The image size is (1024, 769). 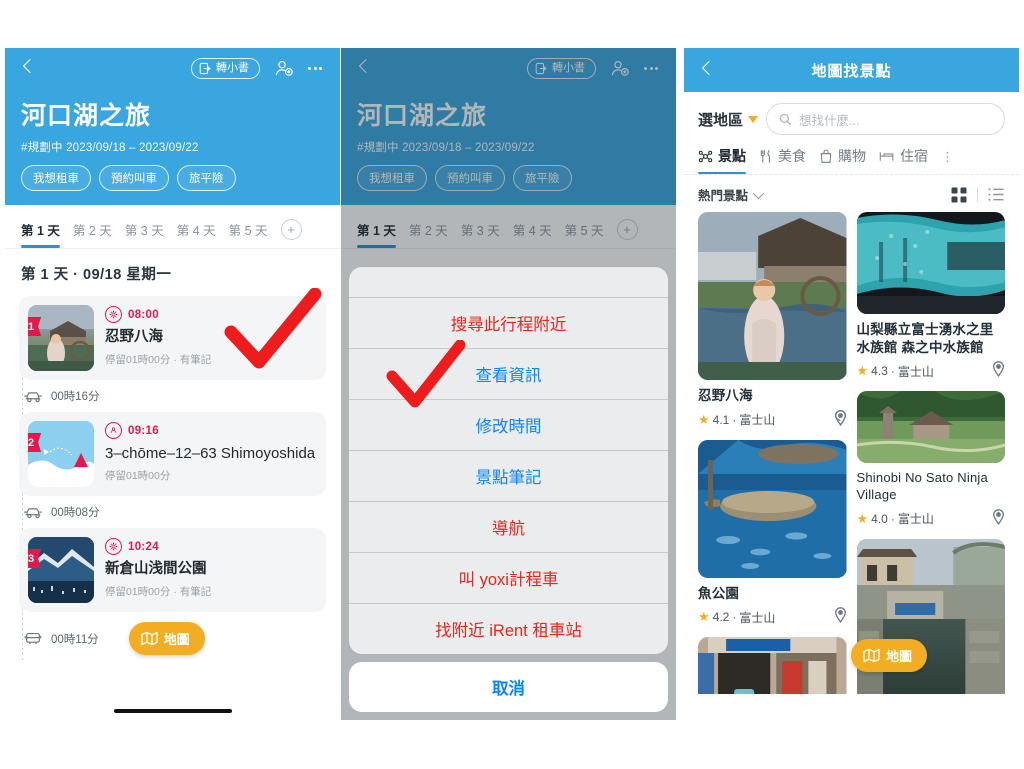 What do you see at coordinates (96, 275) in the screenshot?
I see `day-heading: 第 1 天 · 09/18 星期一` at bounding box center [96, 275].